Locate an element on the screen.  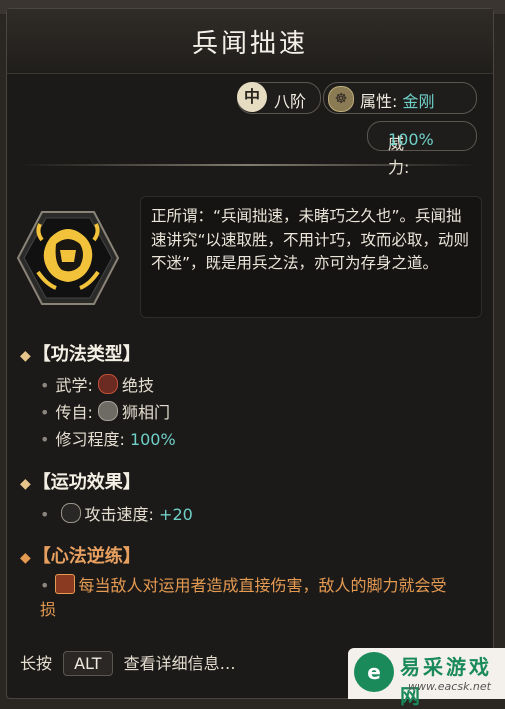
grade-badge: 中 八阶 is located at coordinates (279, 98).